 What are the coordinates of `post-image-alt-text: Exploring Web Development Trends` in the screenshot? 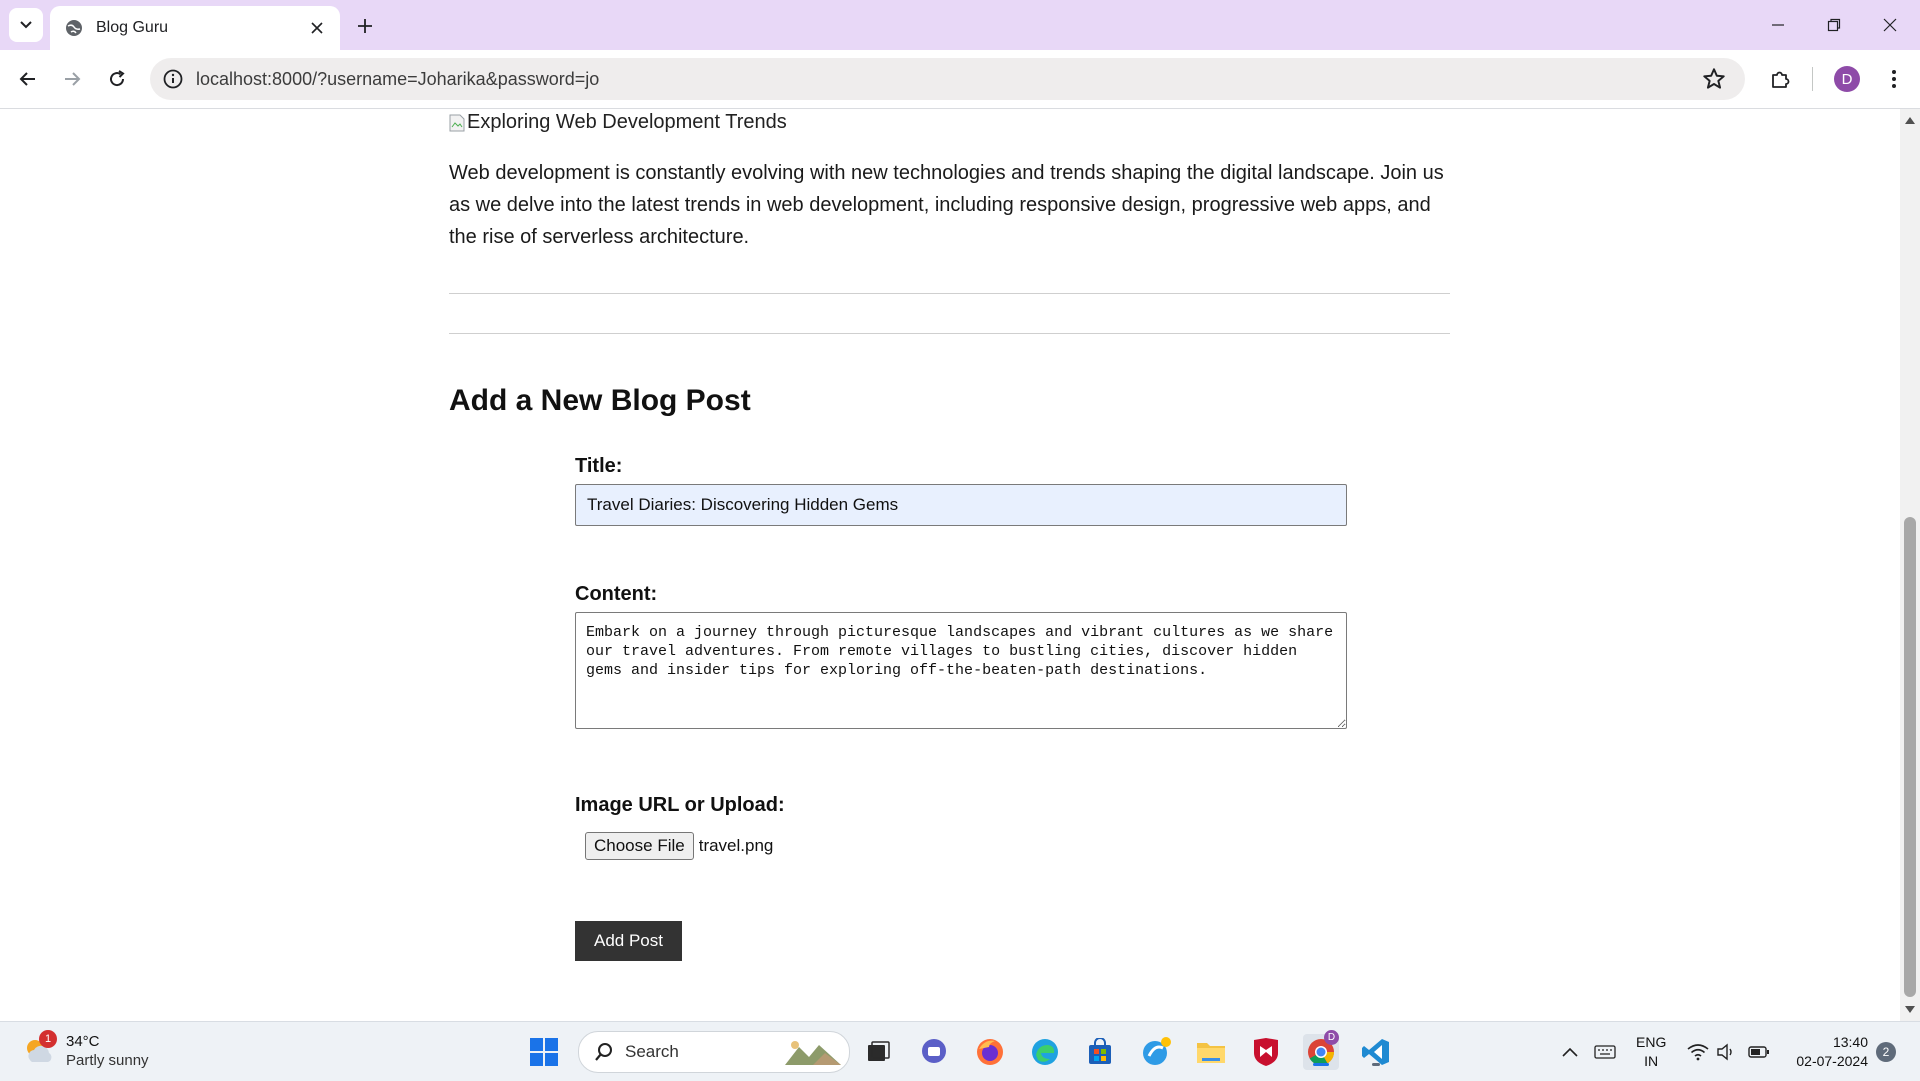 It's located at (627, 122).